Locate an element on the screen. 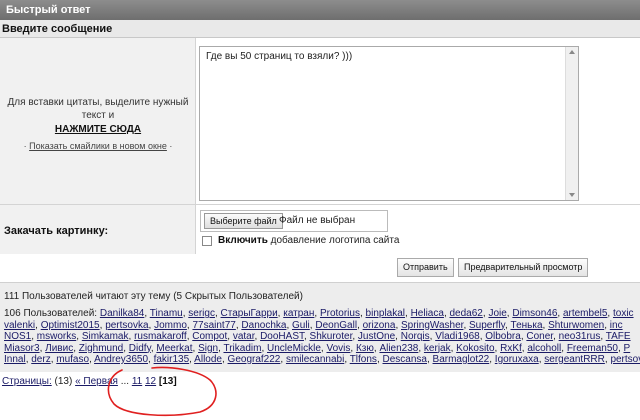 Image resolution: width=640 pixels, height=420 pixels. reader-user-link: Superfly is located at coordinates (487, 325).